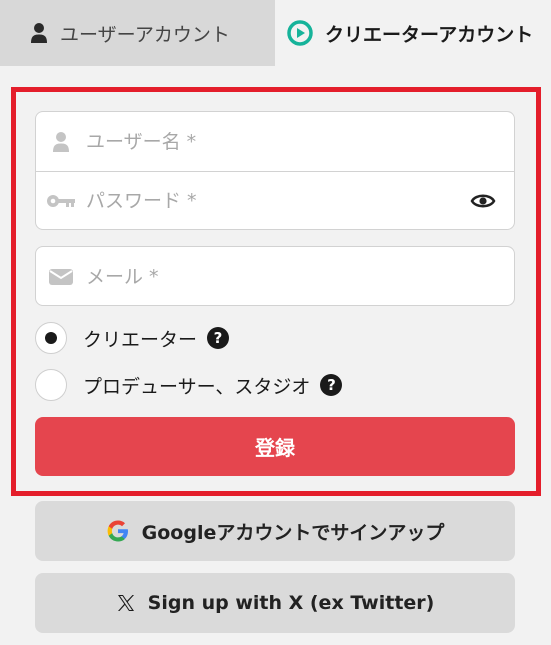 The image size is (551, 645). I want to click on eye-icon, so click(483, 203).